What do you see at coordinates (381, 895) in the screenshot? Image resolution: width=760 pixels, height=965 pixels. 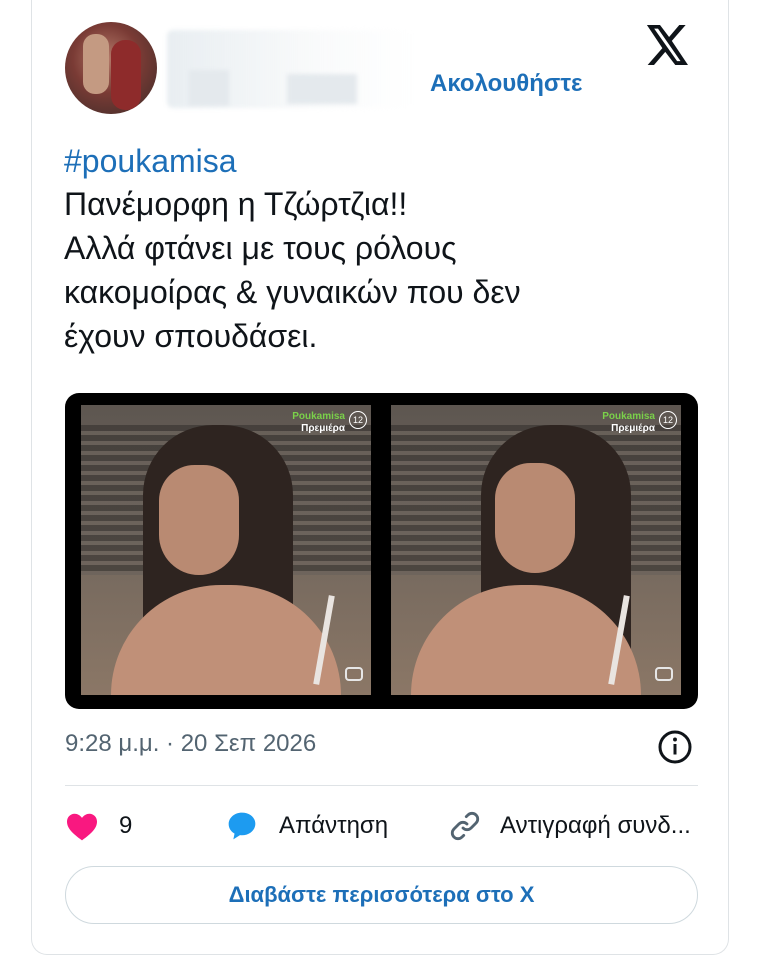 I see `read-more-button: Διαβάστε περισσότερα στο X` at bounding box center [381, 895].